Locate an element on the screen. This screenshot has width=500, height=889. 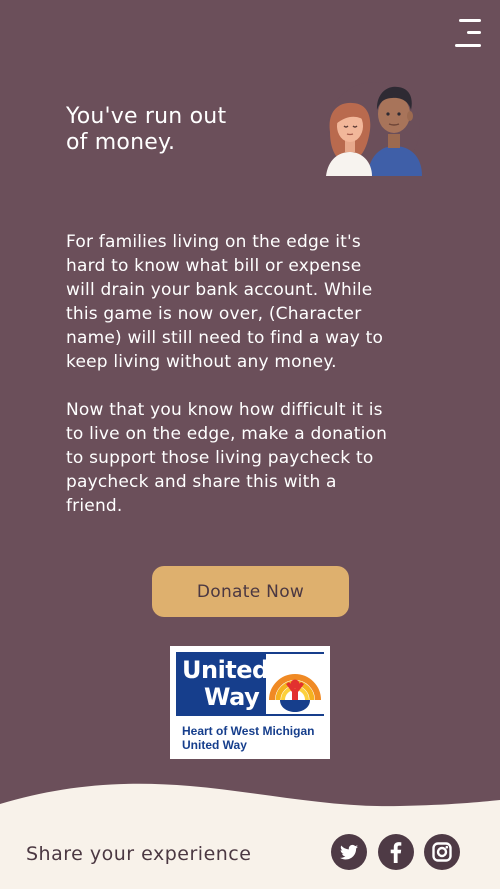
instagram-icon is located at coordinates (442, 852).